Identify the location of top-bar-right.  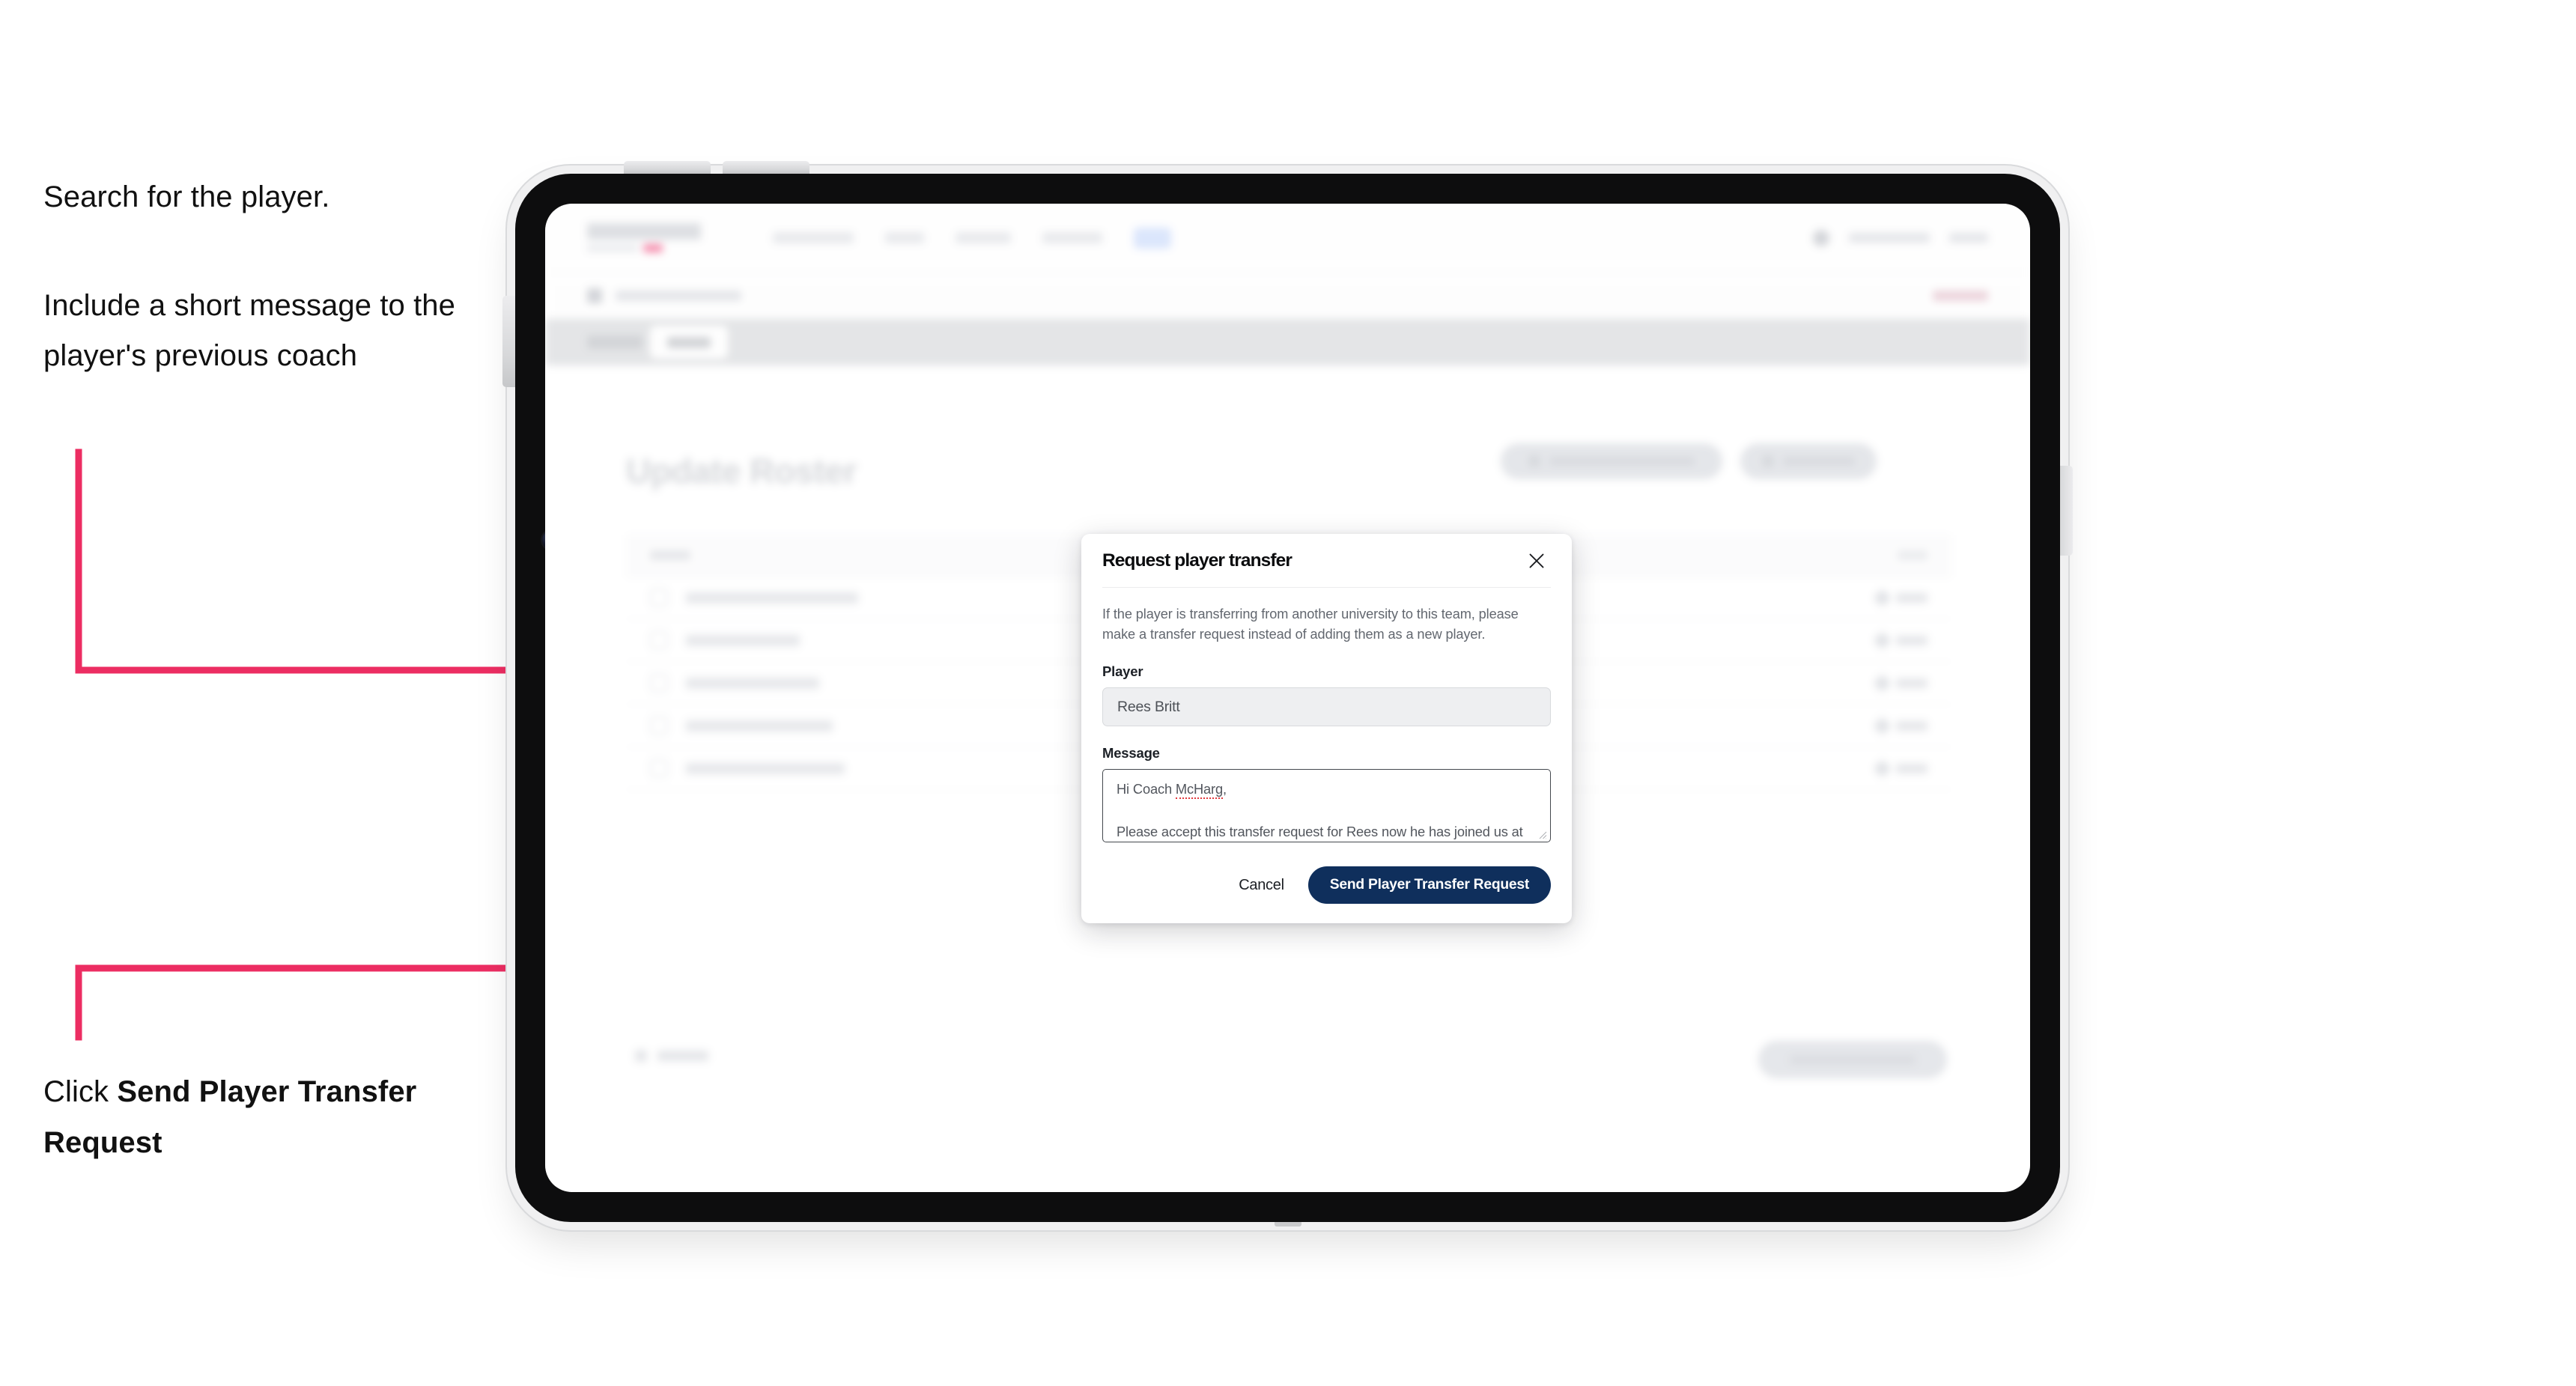
(1900, 237).